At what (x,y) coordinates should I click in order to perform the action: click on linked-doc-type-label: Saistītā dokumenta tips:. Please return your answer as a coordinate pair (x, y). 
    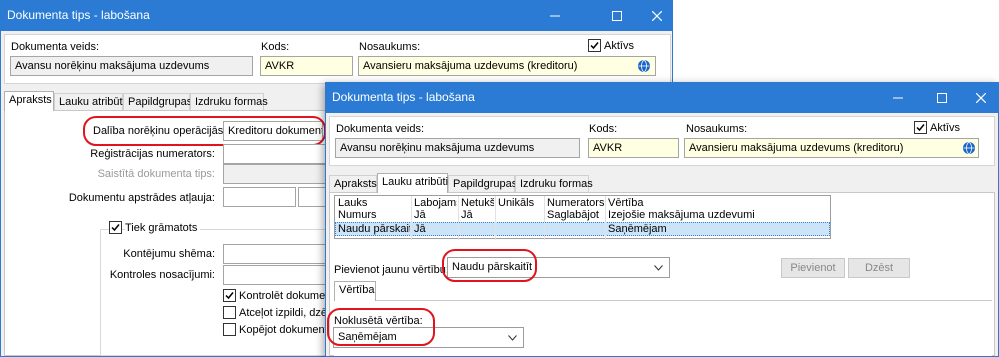
    Looking at the image, I should click on (156, 174).